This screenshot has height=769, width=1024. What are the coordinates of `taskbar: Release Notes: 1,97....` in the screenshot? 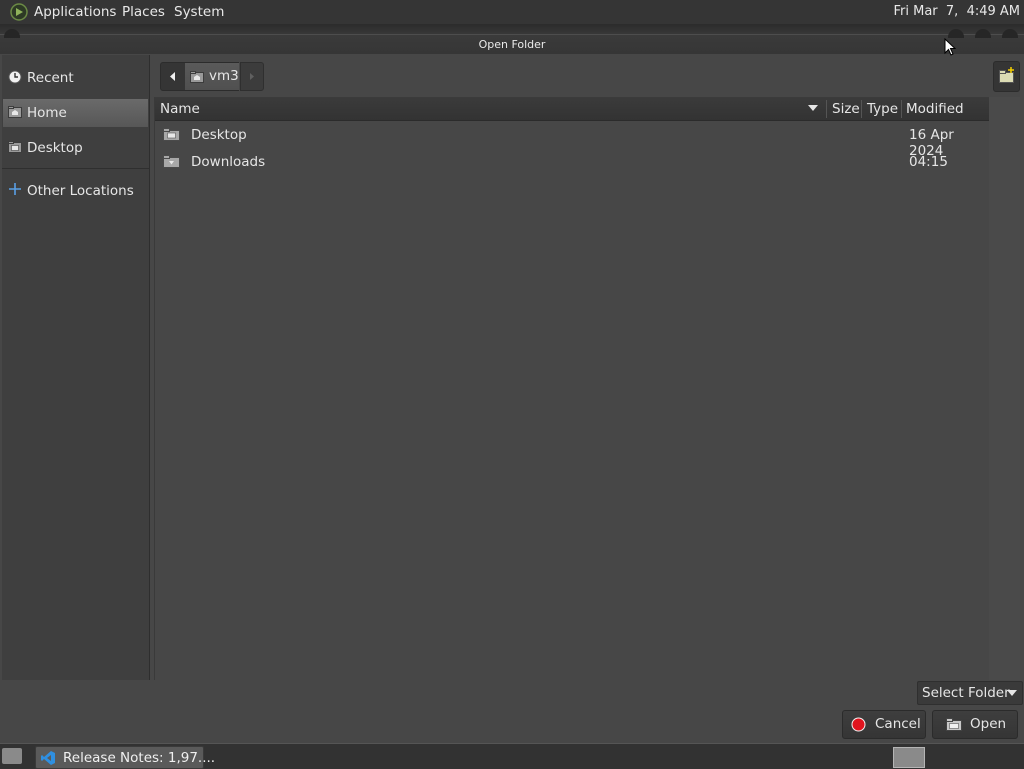 It's located at (512, 756).